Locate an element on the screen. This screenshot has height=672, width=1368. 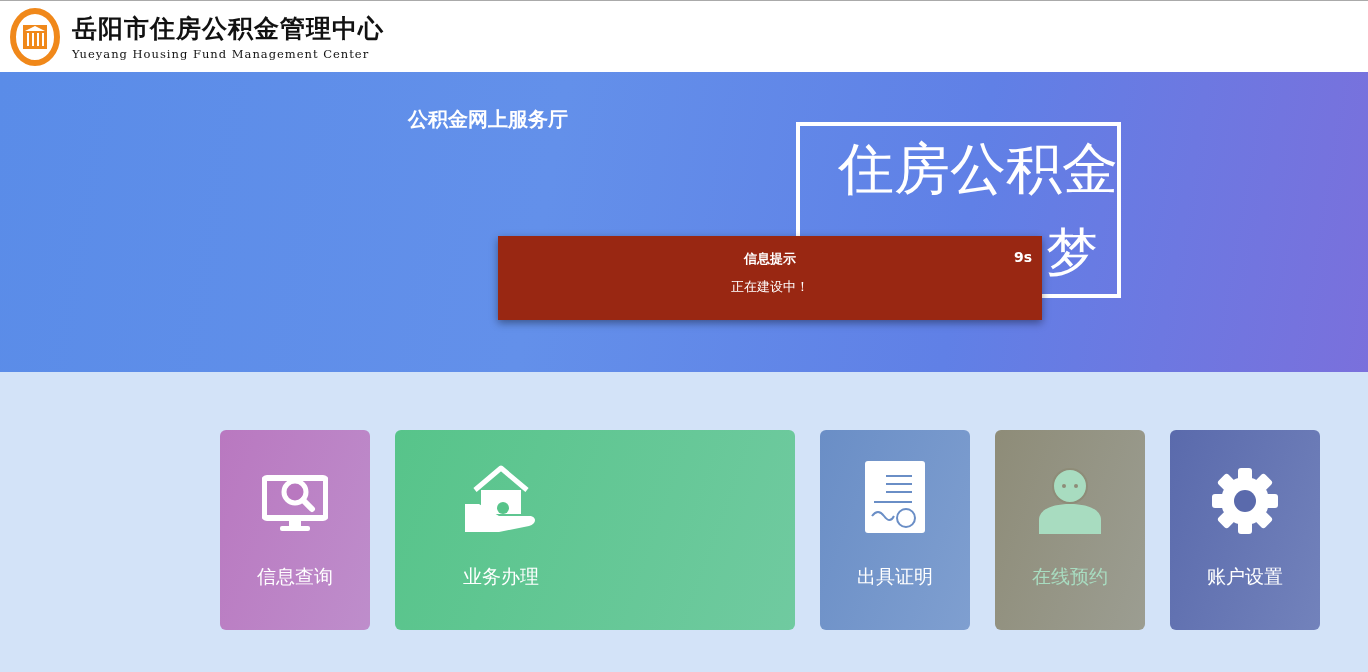
site-title: 岳阳市住房公积金管理中心 is located at coordinates (228, 29).